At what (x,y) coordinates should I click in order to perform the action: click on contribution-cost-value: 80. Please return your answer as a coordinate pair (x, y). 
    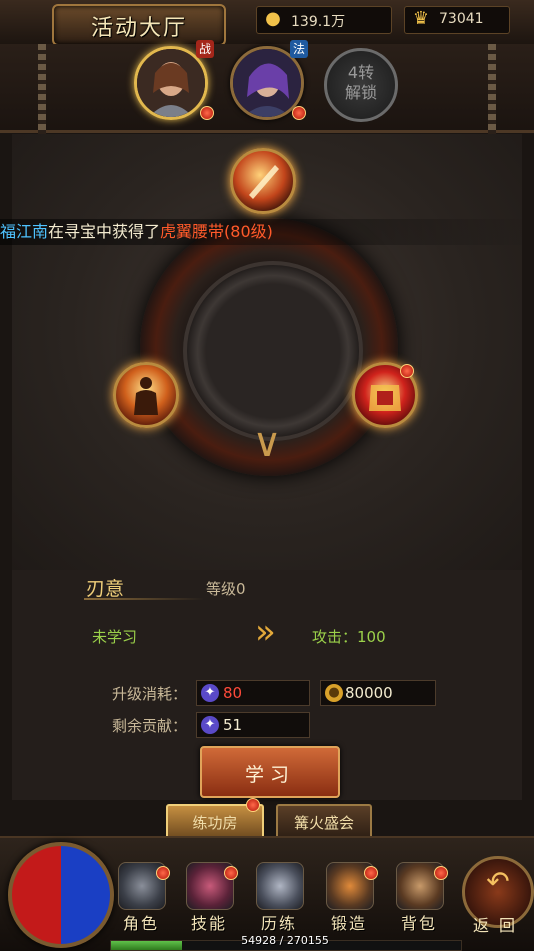
    Looking at the image, I should click on (233, 693).